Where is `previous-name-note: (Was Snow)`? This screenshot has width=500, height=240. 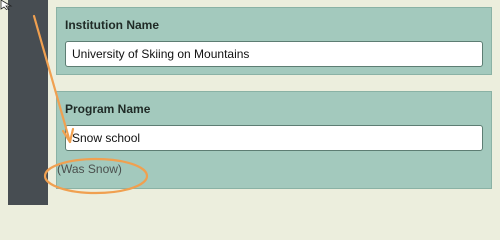 previous-name-note: (Was Snow) is located at coordinates (89, 169).